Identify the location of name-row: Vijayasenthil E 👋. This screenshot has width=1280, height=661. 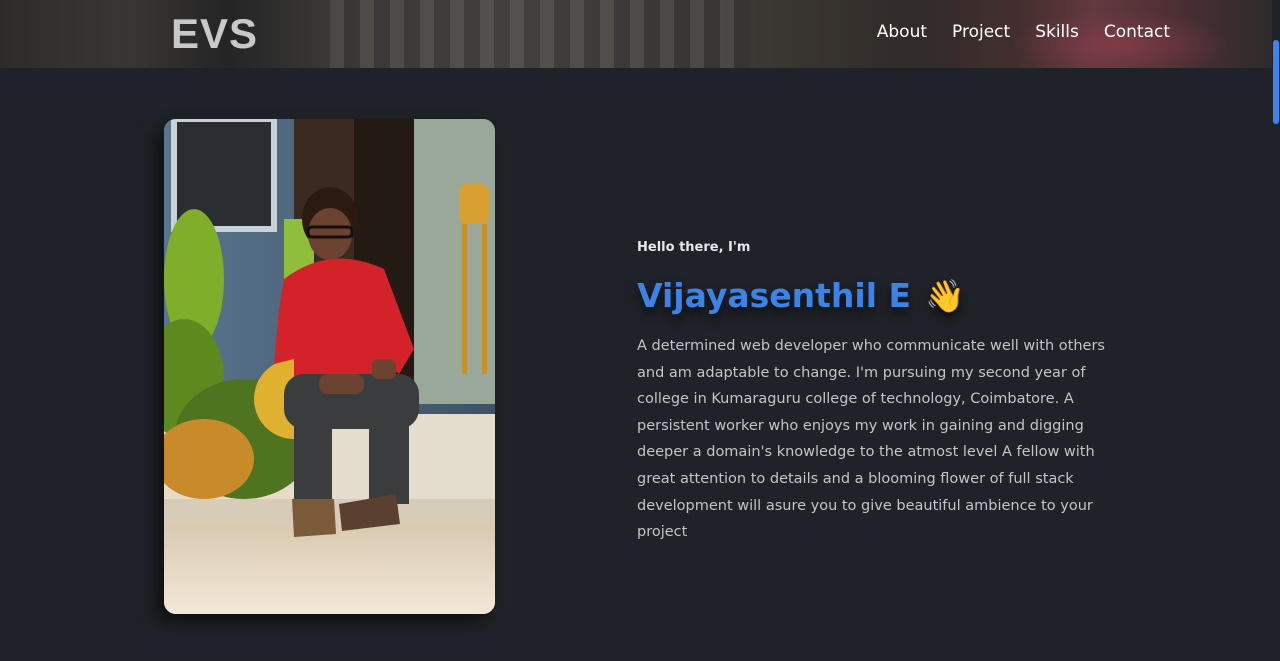
(801, 295).